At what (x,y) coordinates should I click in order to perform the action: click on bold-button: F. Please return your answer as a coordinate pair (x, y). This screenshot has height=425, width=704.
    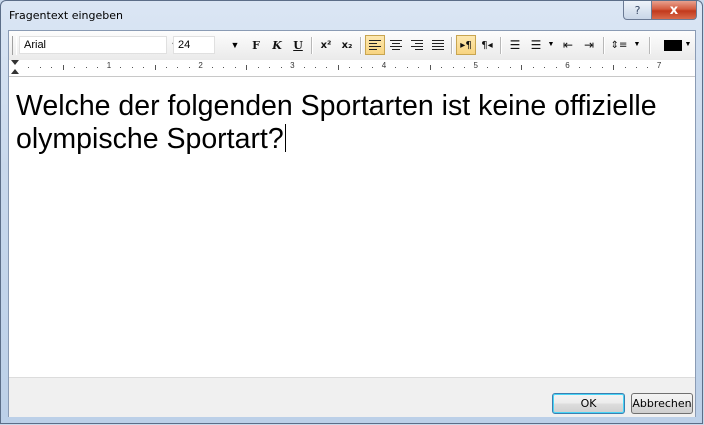
    Looking at the image, I should click on (256, 45).